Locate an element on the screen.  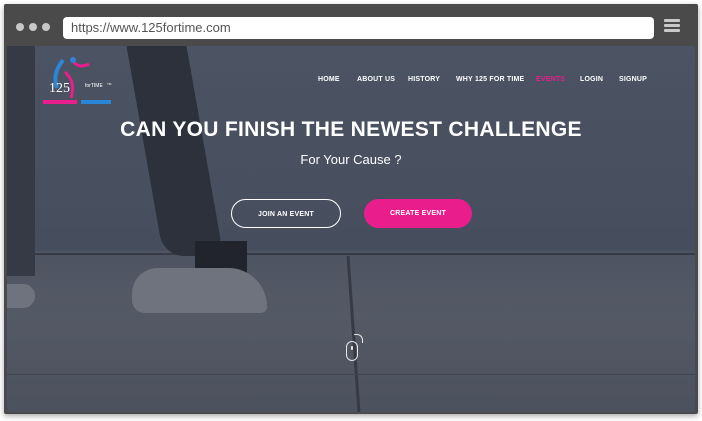
nav-history: HISTORY is located at coordinates (424, 79).